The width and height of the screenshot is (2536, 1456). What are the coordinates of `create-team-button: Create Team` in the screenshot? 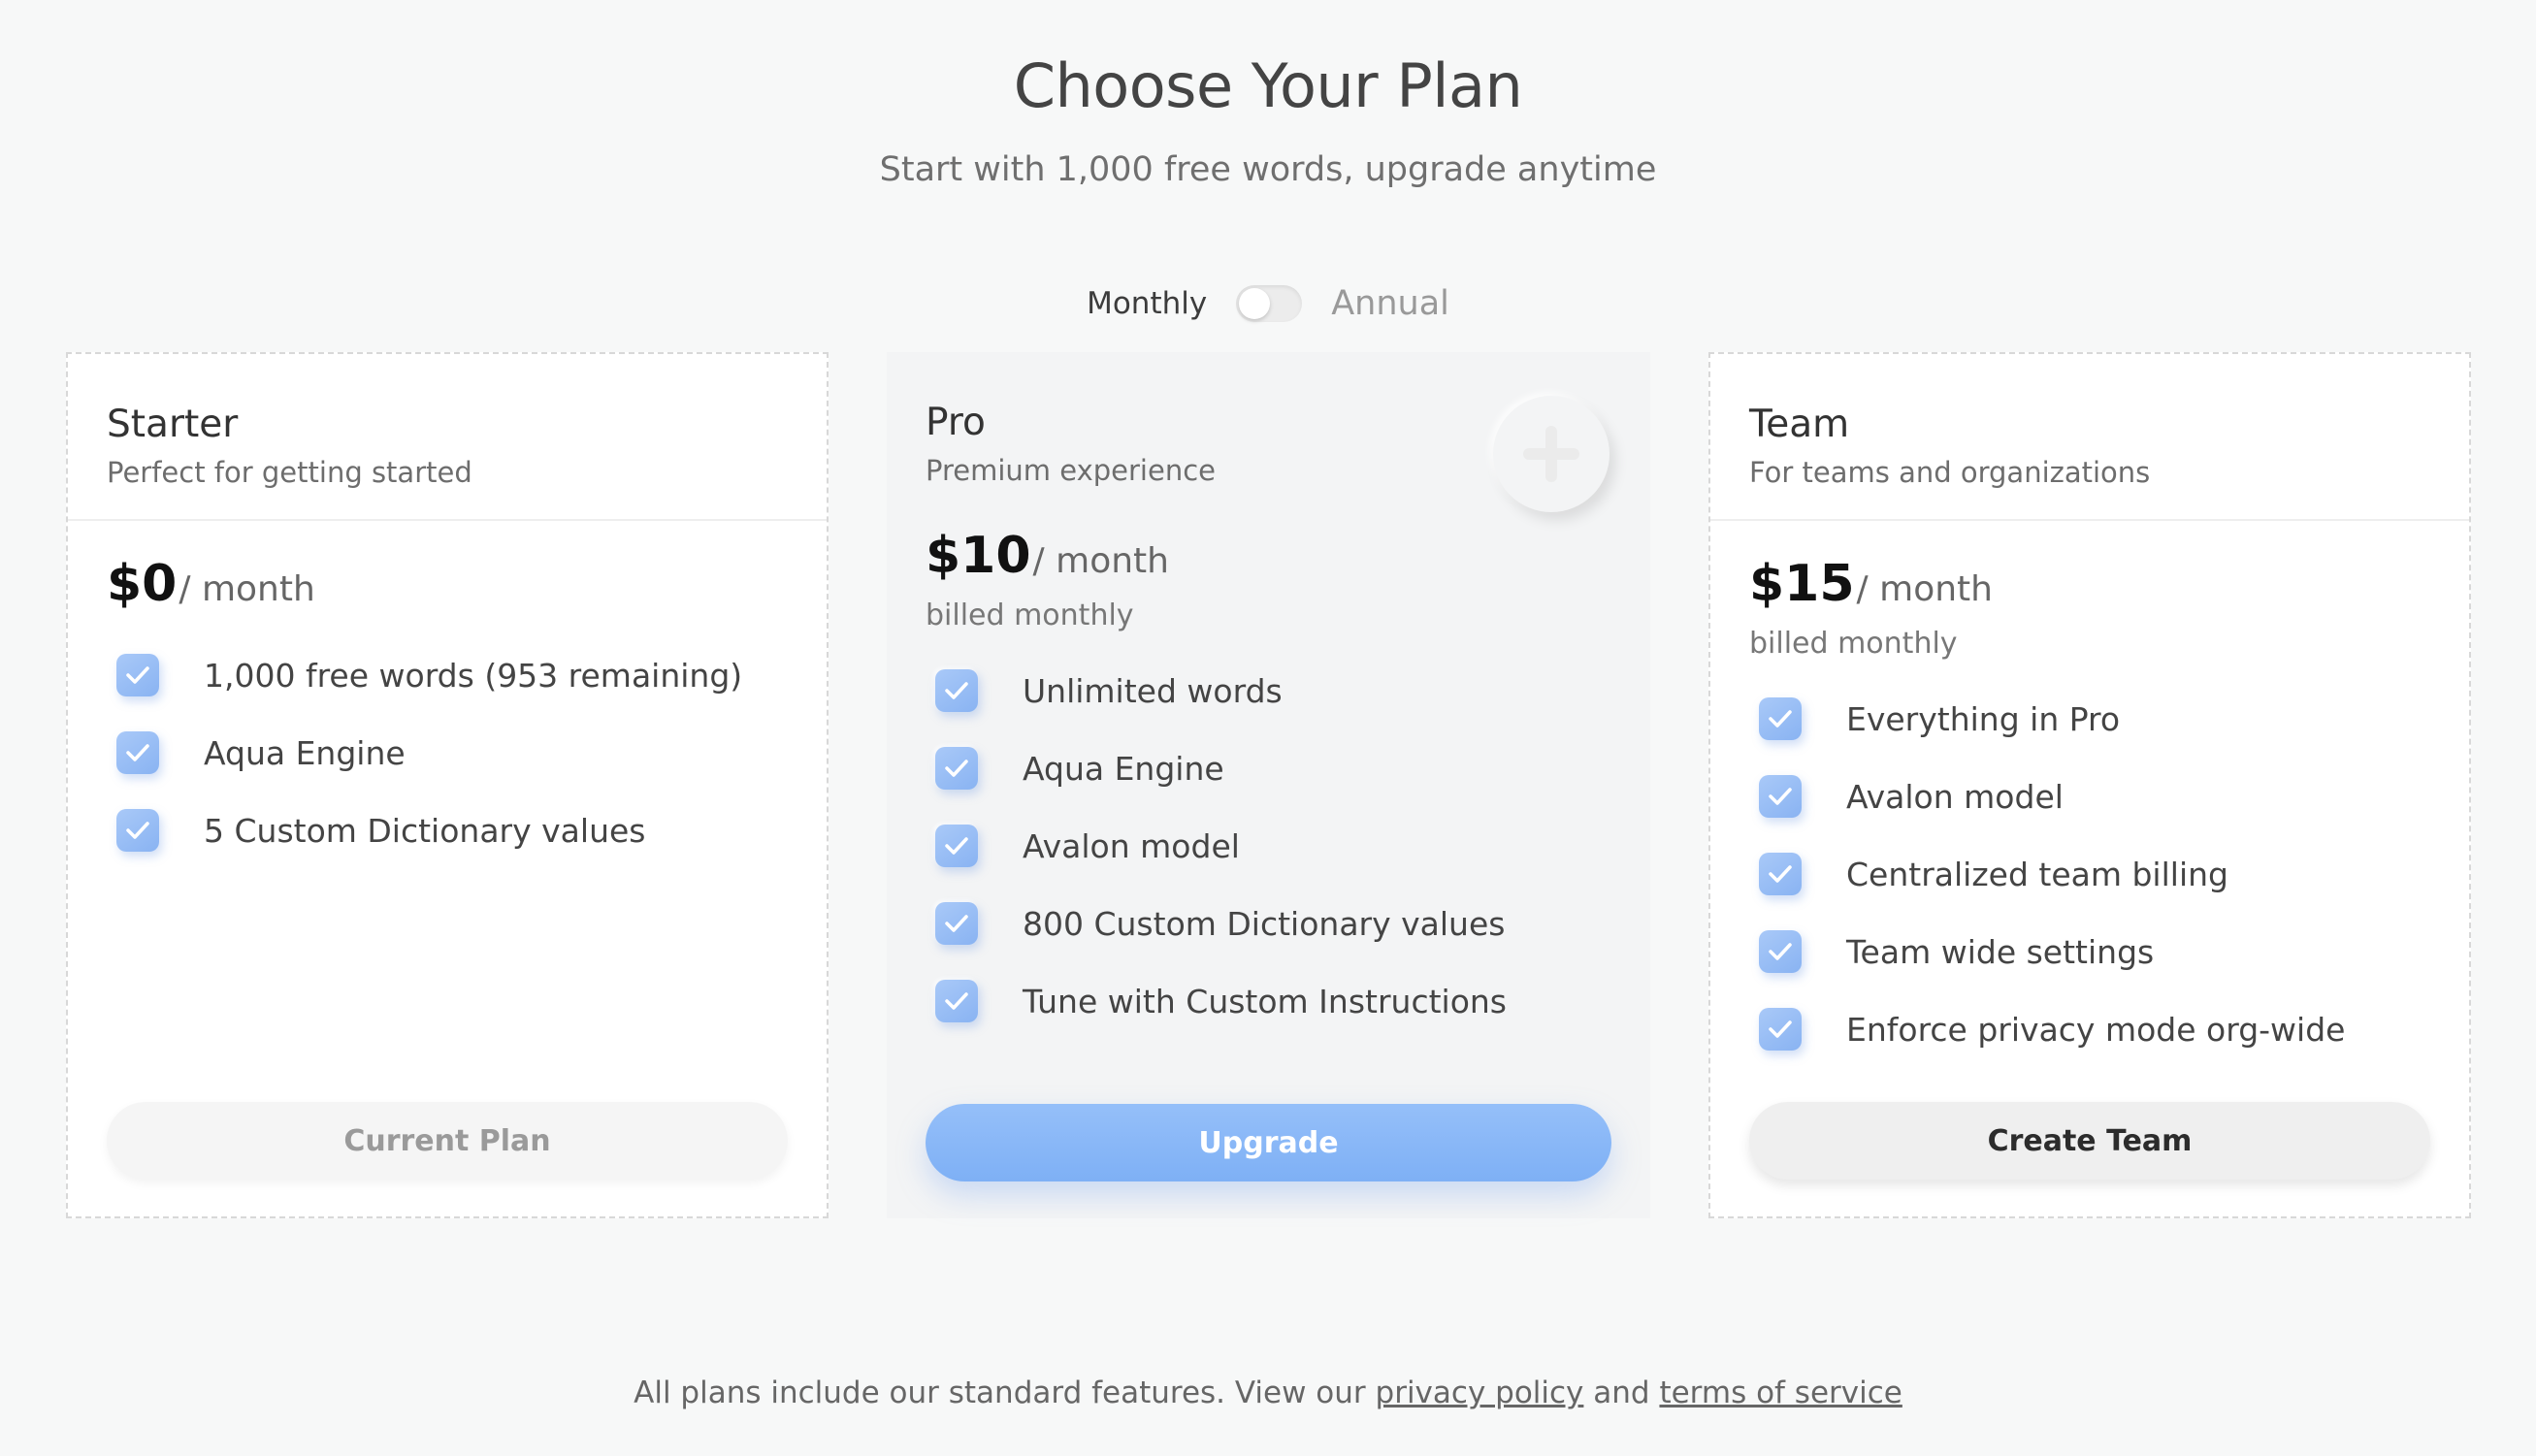 It's located at (2089, 1141).